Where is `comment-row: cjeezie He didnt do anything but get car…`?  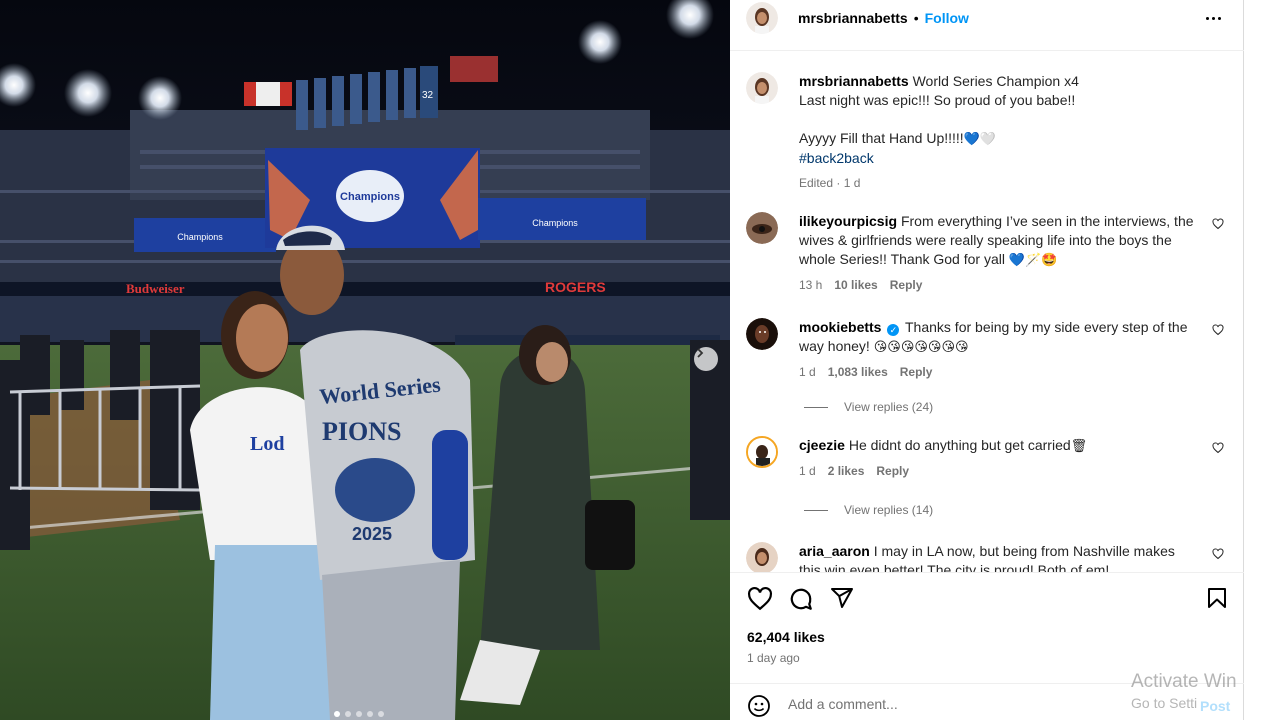
comment-row: cjeezie He didnt do anything but get car… is located at coordinates (991, 466).